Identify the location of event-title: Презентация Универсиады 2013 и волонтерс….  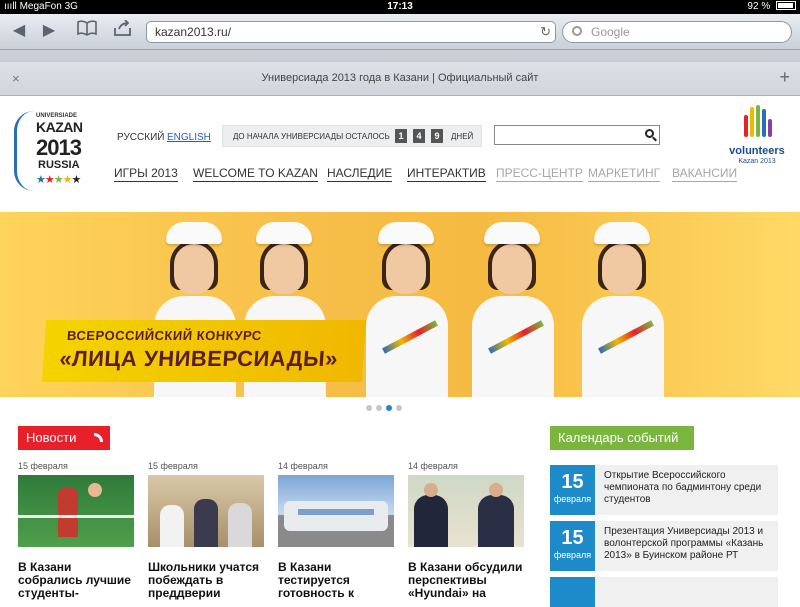
(690, 544).